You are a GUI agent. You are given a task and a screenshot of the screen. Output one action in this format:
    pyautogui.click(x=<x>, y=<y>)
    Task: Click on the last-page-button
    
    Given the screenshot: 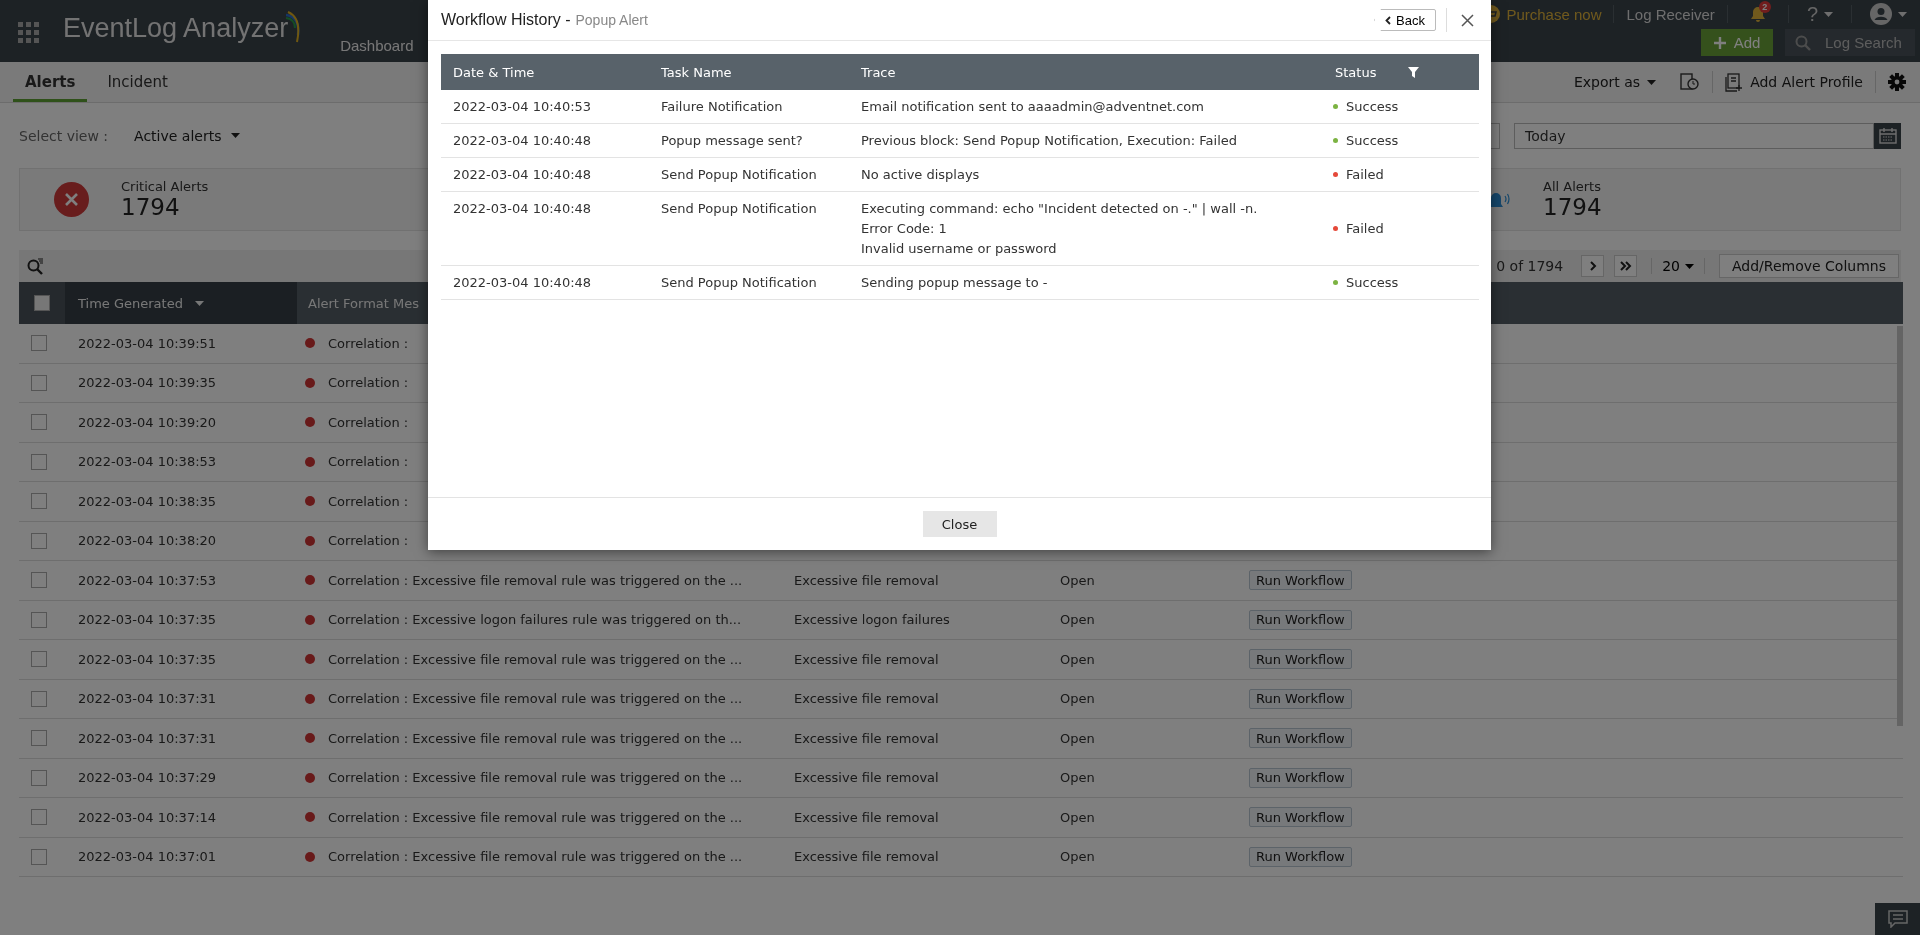 What is the action you would take?
    pyautogui.click(x=1626, y=266)
    